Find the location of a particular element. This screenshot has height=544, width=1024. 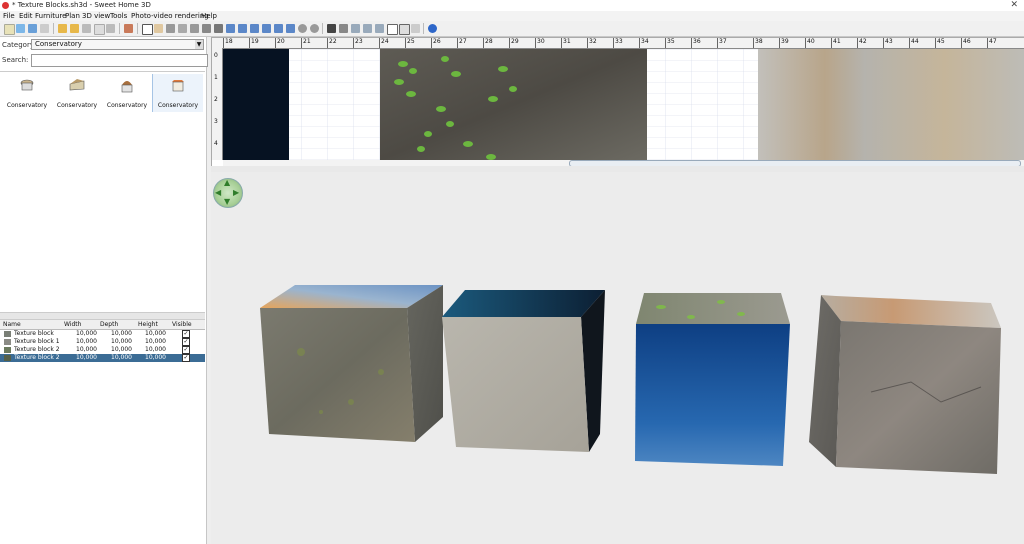

save-icon is located at coordinates (32, 28).